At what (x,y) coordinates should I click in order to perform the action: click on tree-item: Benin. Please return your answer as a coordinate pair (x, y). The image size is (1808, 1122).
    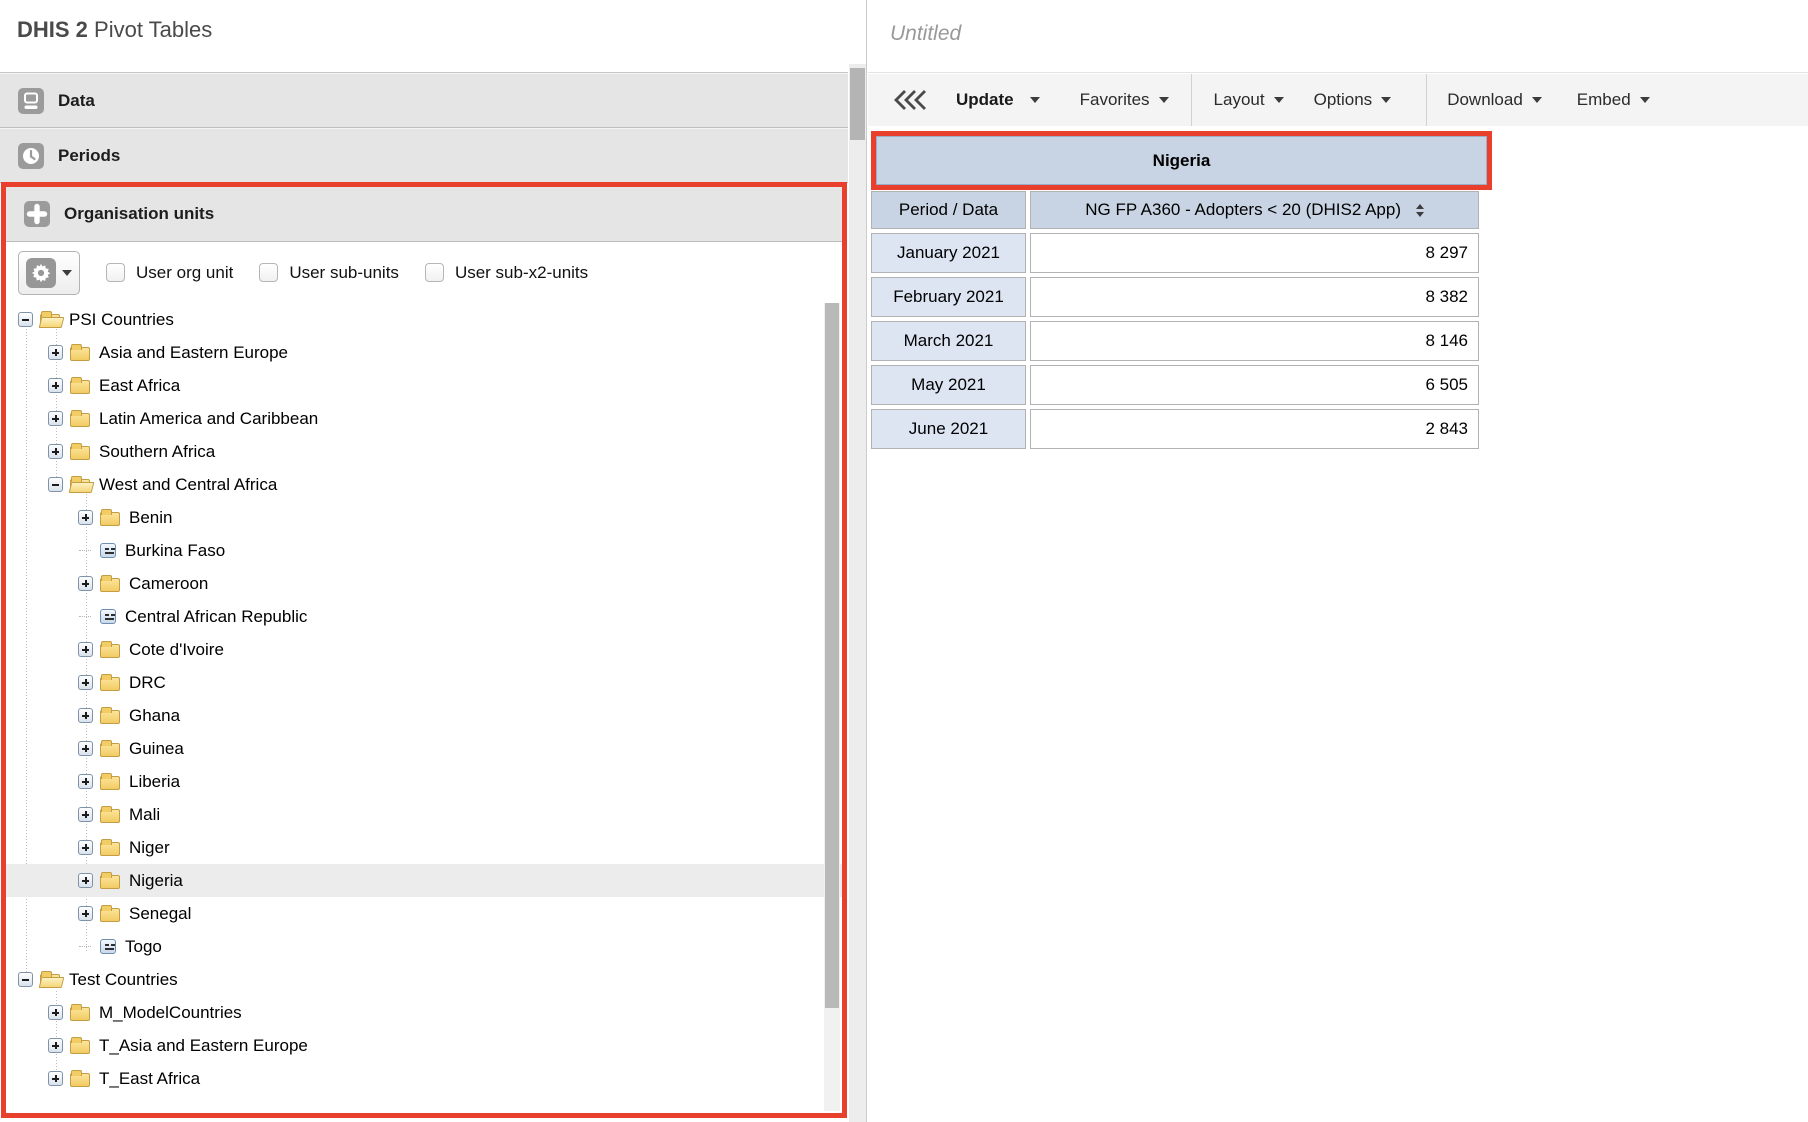
    Looking at the image, I should click on (424, 517).